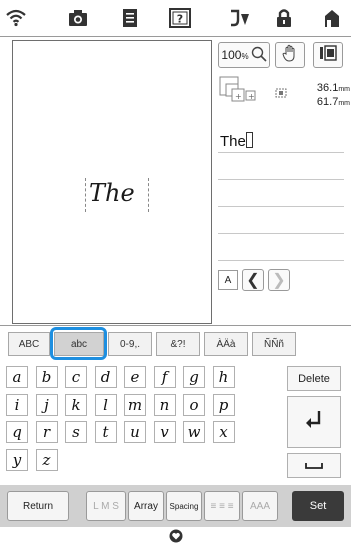 This screenshot has height=550, width=351. I want to click on chevron-right-icon: ❯, so click(279, 280).